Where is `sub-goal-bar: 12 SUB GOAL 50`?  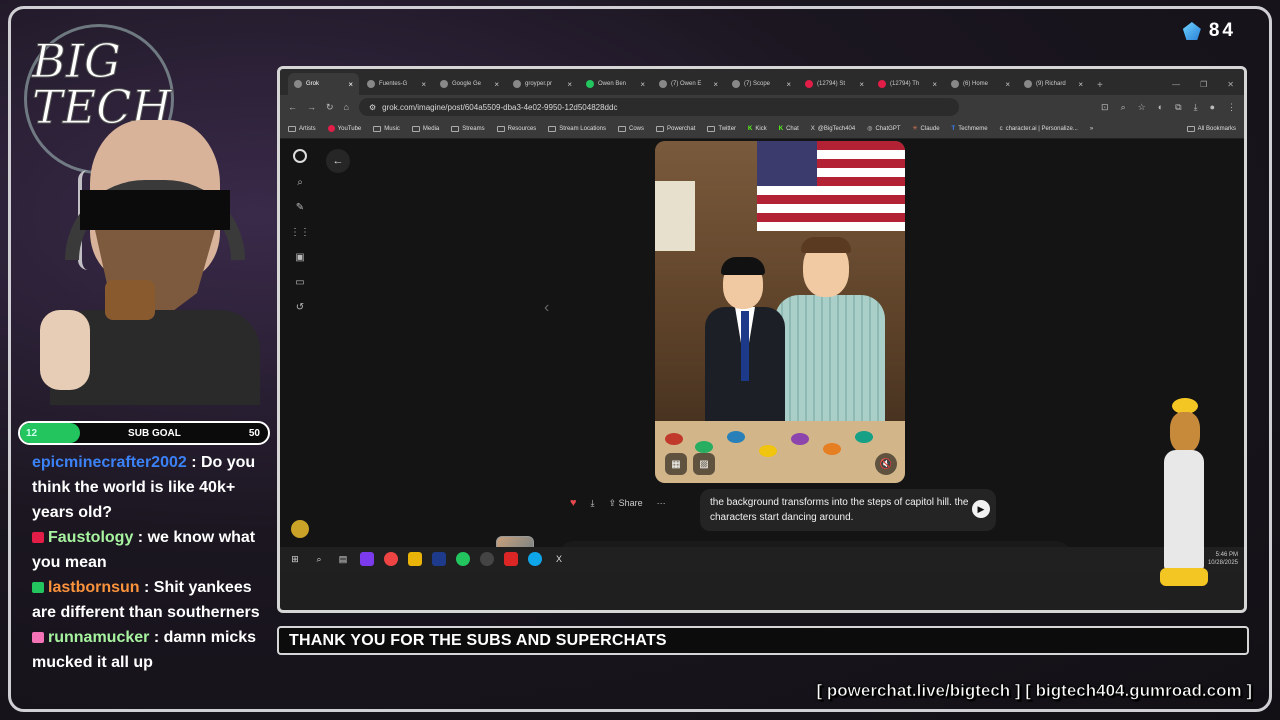
sub-goal-bar: 12 SUB GOAL 50 is located at coordinates (144, 433).